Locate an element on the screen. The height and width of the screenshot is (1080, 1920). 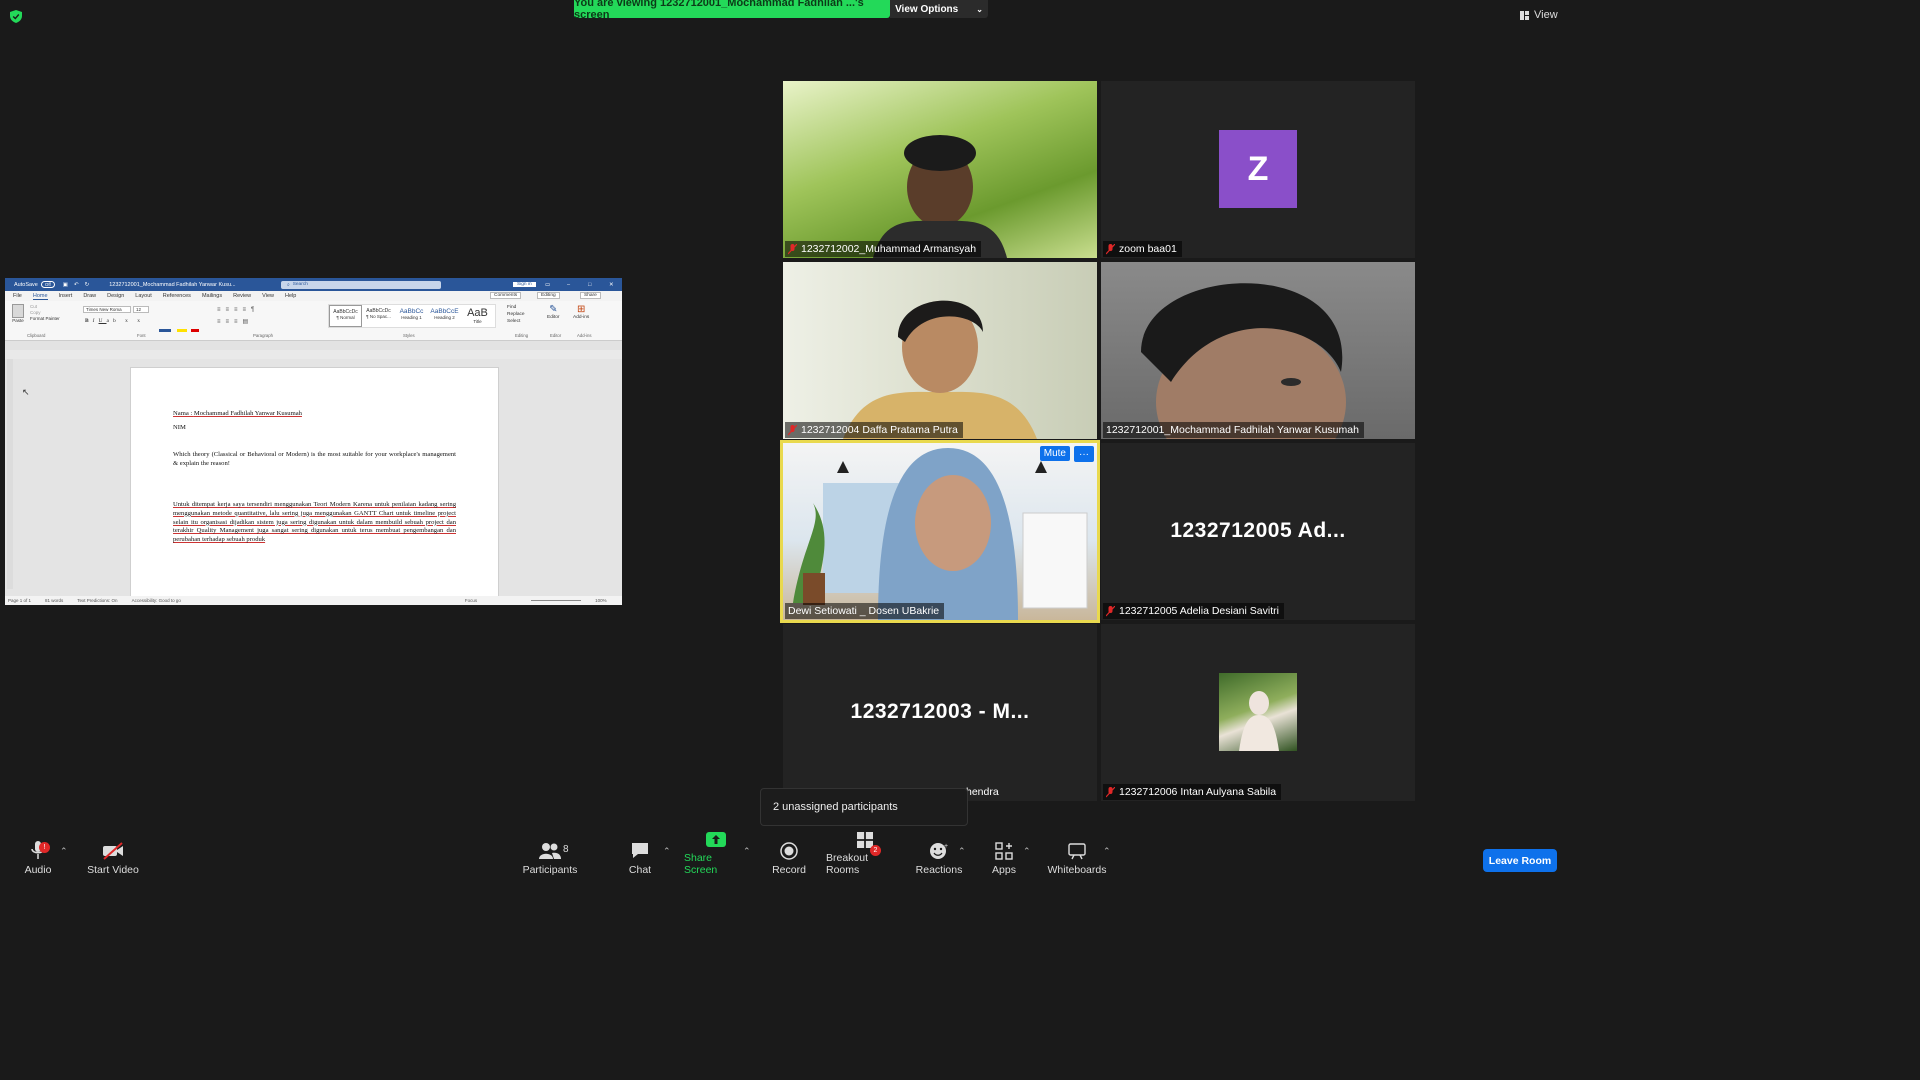
redo-icon: ↻ is located at coordinates (87, 285).